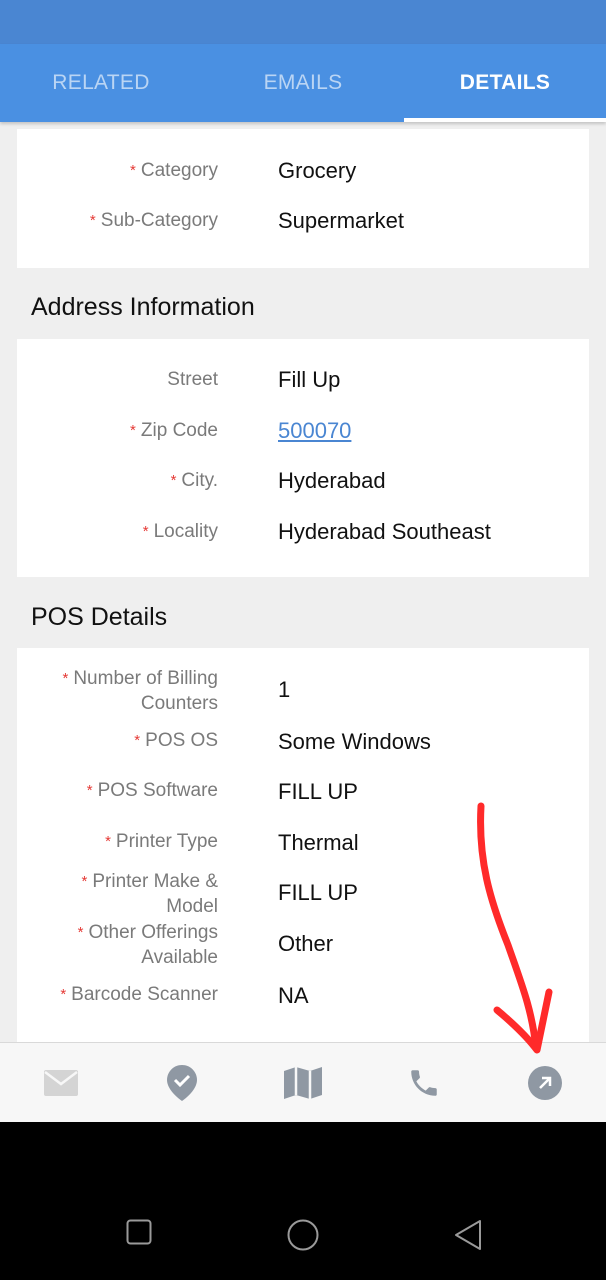 This screenshot has height=1280, width=606. I want to click on tab-emails: EMAILS, so click(303, 83).